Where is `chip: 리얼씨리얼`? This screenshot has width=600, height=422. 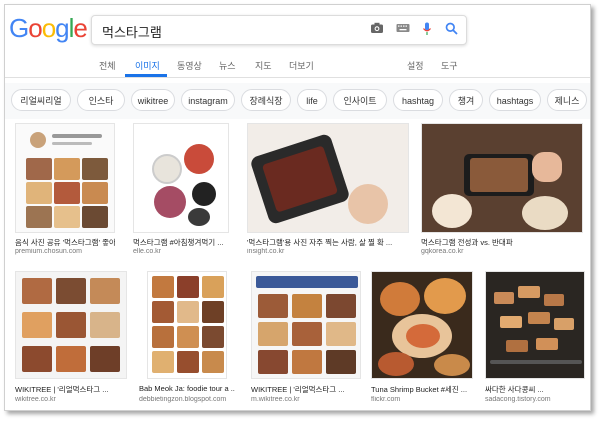 chip: 리얼씨리얼 is located at coordinates (41, 100).